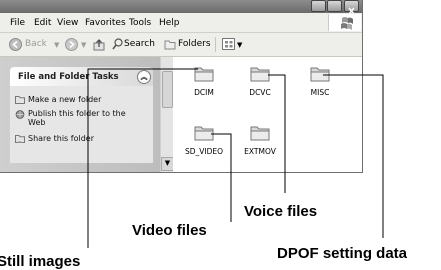 Image resolution: width=441 pixels, height=270 pixels. Describe the element at coordinates (342, 253) in the screenshot. I see `callout-dpof-setting-data: DPOF setting data` at that location.